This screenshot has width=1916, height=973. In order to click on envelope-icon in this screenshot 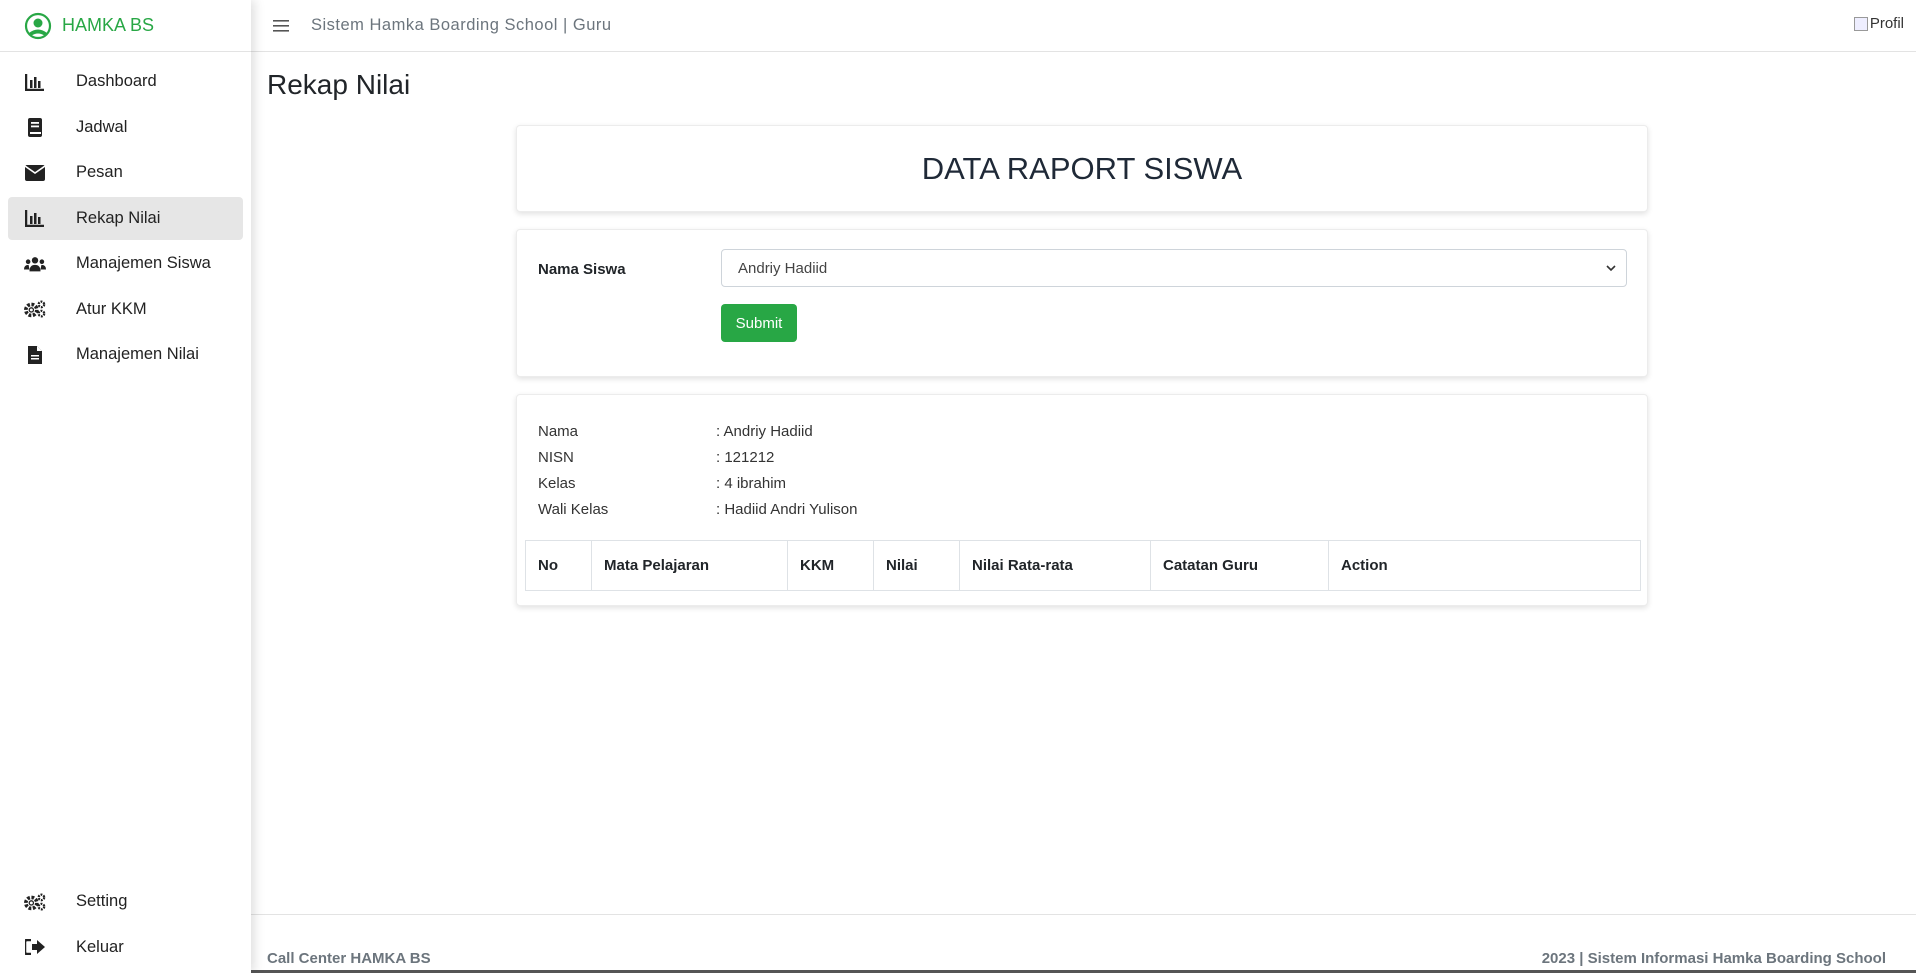, I will do `click(35, 173)`.